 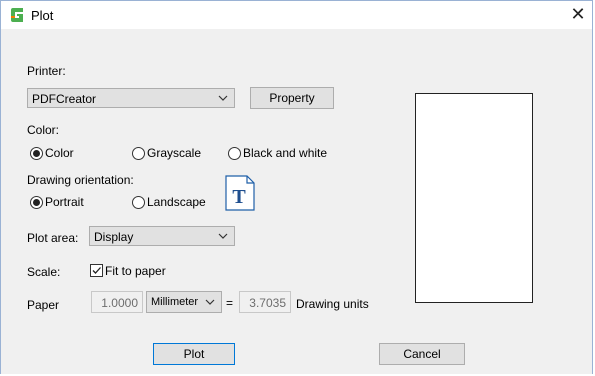 I want to click on color-radio-grayscale, so click(x=138, y=153).